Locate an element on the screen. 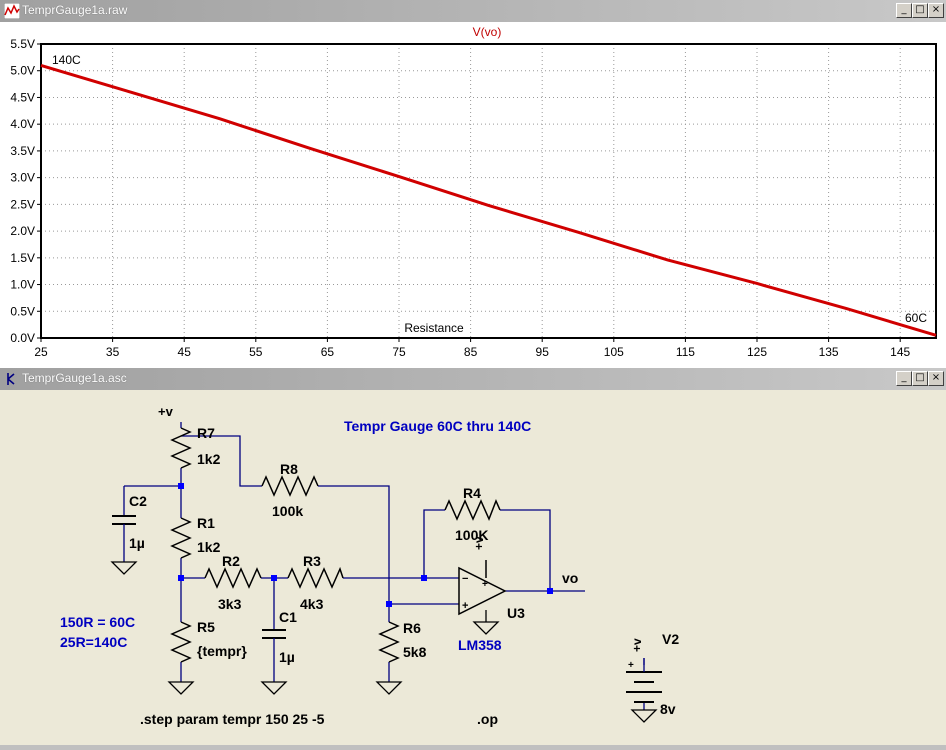 Image resolution: width=946 pixels, height=750 pixels. r2-ref: R2 is located at coordinates (231, 561).